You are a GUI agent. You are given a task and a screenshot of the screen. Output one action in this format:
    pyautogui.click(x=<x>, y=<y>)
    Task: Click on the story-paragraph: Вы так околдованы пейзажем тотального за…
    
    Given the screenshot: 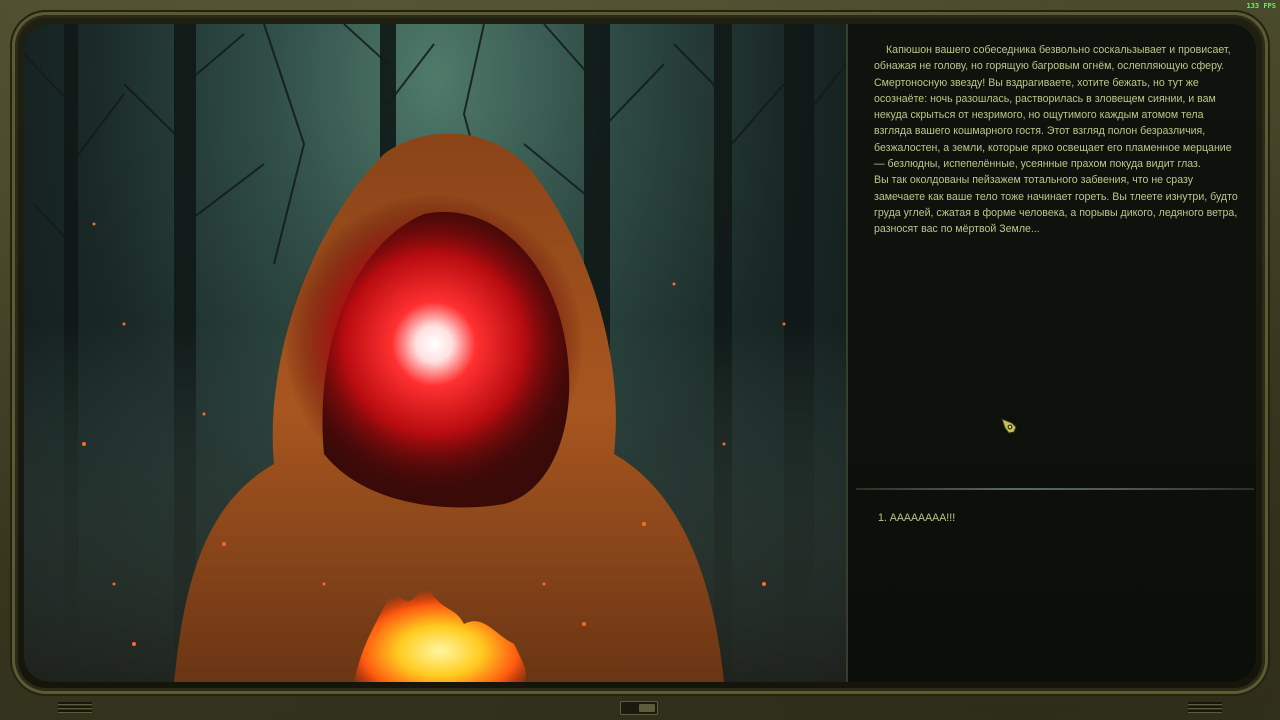 What is the action you would take?
    pyautogui.click(x=1056, y=205)
    